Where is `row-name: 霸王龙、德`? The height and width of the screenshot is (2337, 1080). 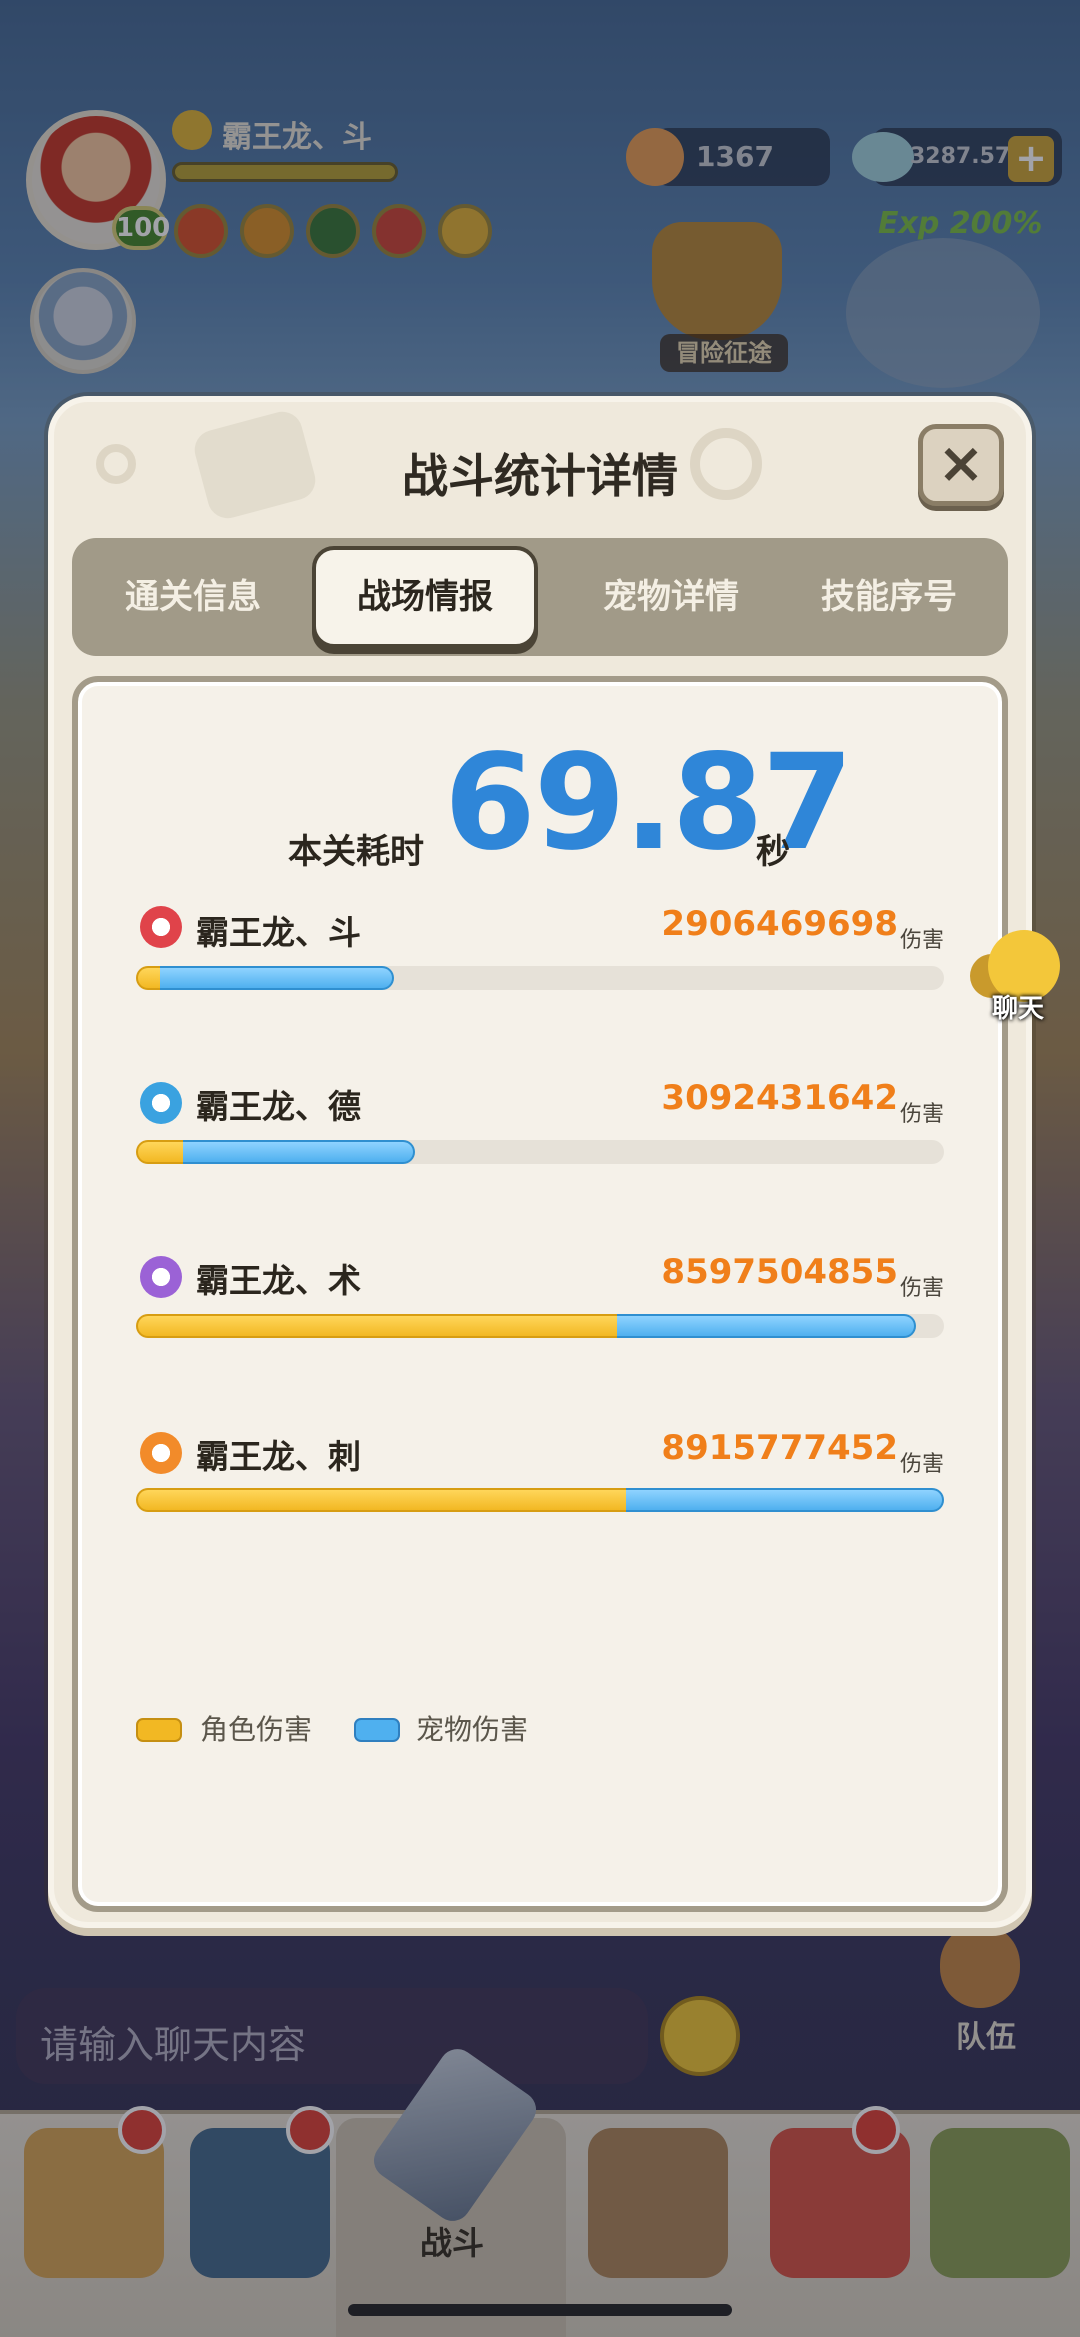 row-name: 霸王龙、德 is located at coordinates (278, 1106).